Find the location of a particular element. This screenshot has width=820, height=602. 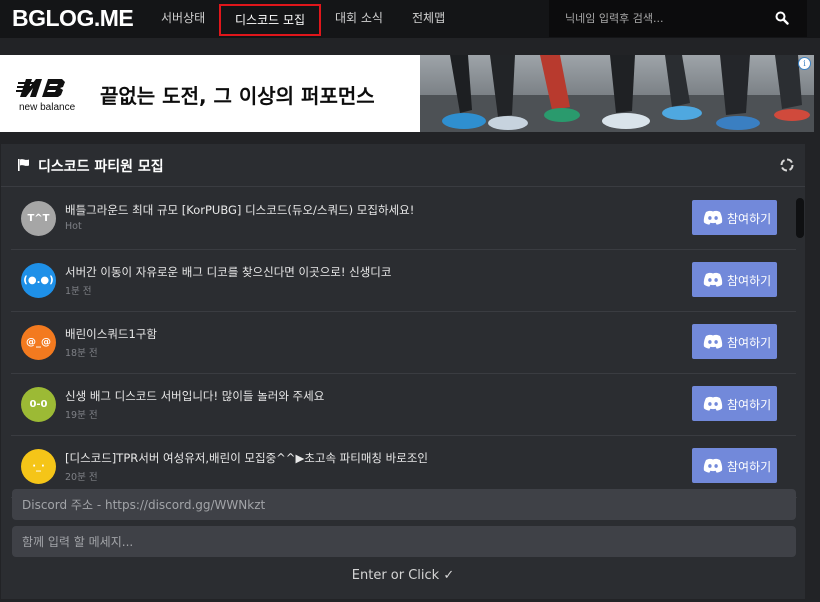

runners-photo is located at coordinates (617, 93).